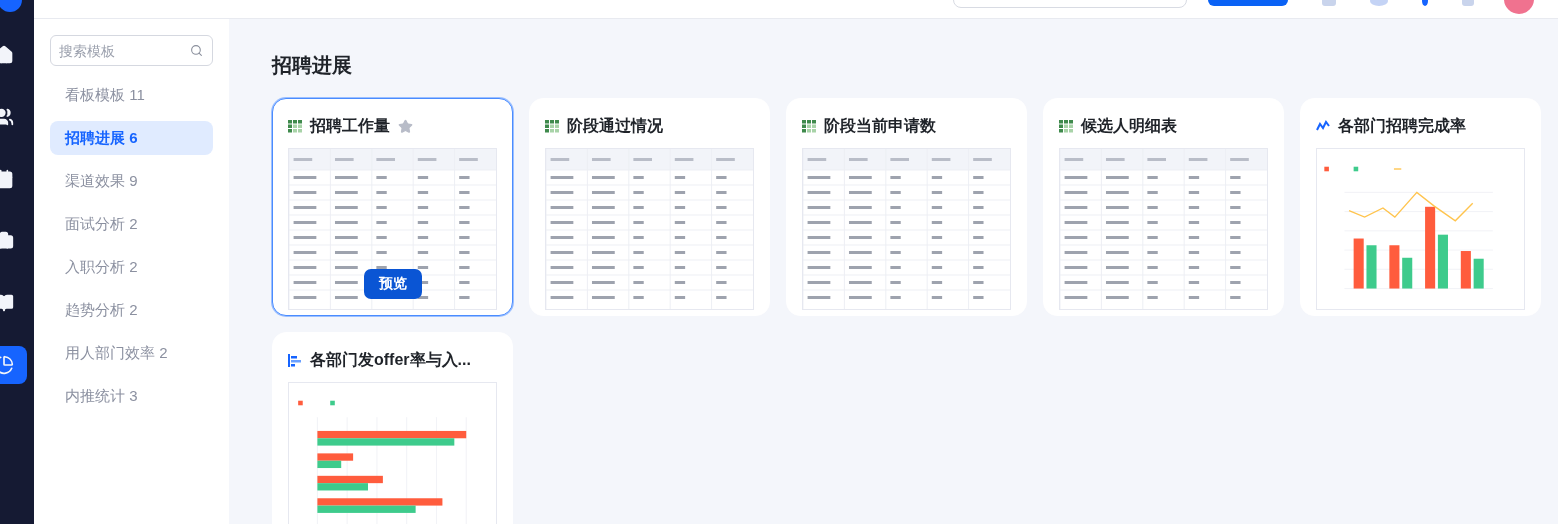  What do you see at coordinates (392, 207) in the screenshot?
I see `template-card: 招聘工作量 预览` at bounding box center [392, 207].